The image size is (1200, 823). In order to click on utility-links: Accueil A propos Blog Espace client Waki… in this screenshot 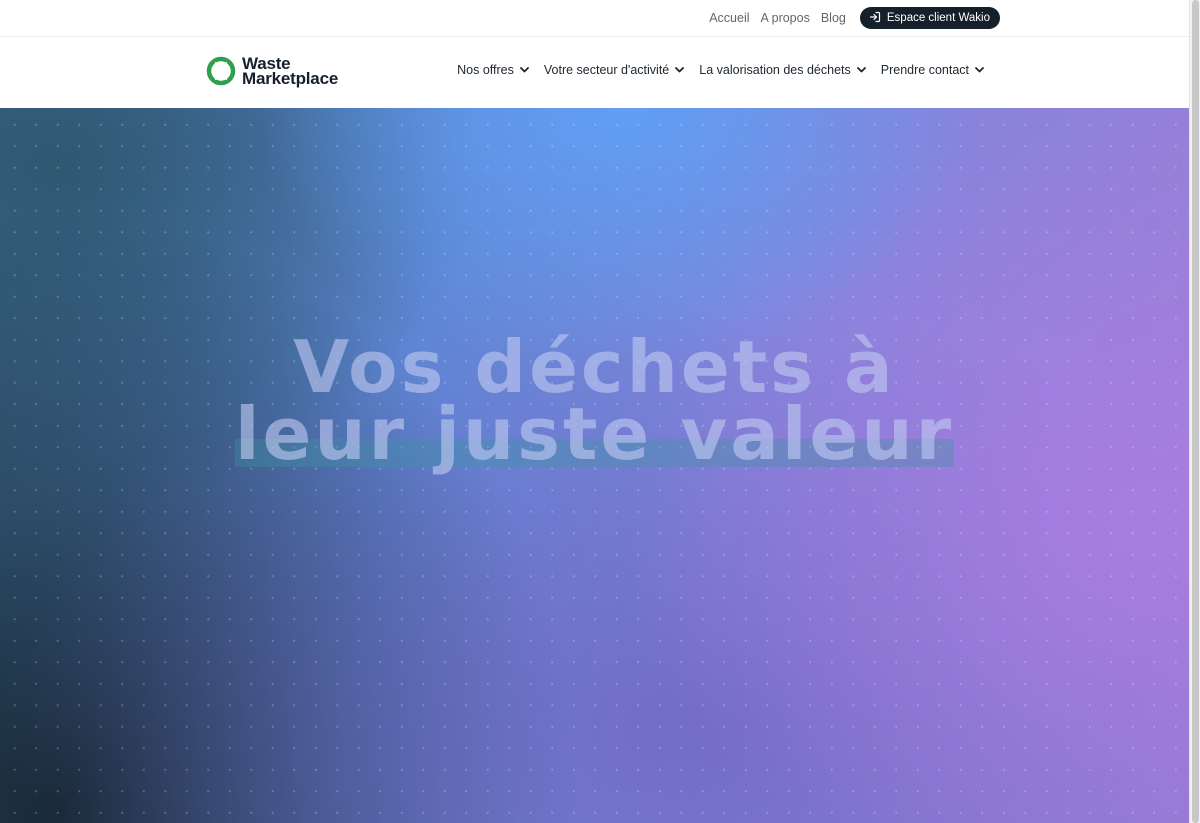, I will do `click(854, 18)`.